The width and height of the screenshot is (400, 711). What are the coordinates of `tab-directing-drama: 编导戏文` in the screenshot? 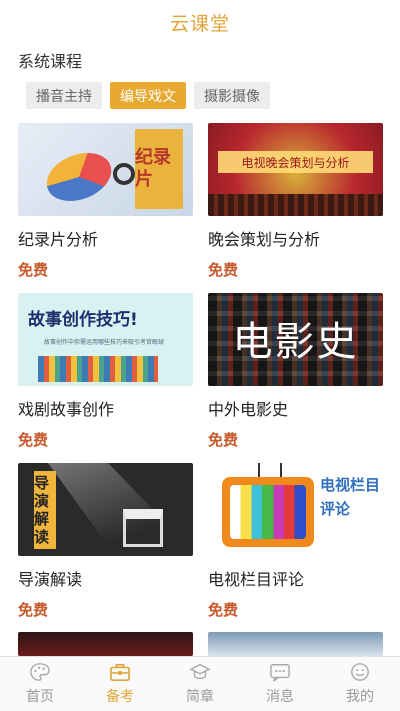 It's located at (148, 95).